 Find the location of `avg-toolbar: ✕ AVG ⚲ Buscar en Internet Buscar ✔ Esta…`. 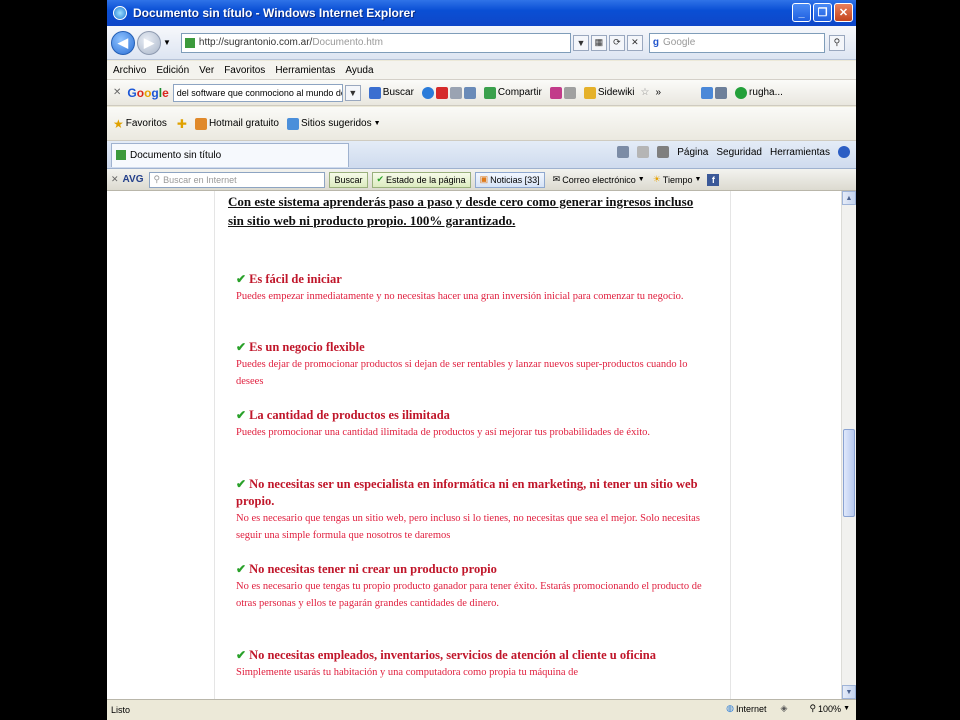

avg-toolbar: ✕ AVG ⚲ Buscar en Internet Buscar ✔ Esta… is located at coordinates (481, 180).